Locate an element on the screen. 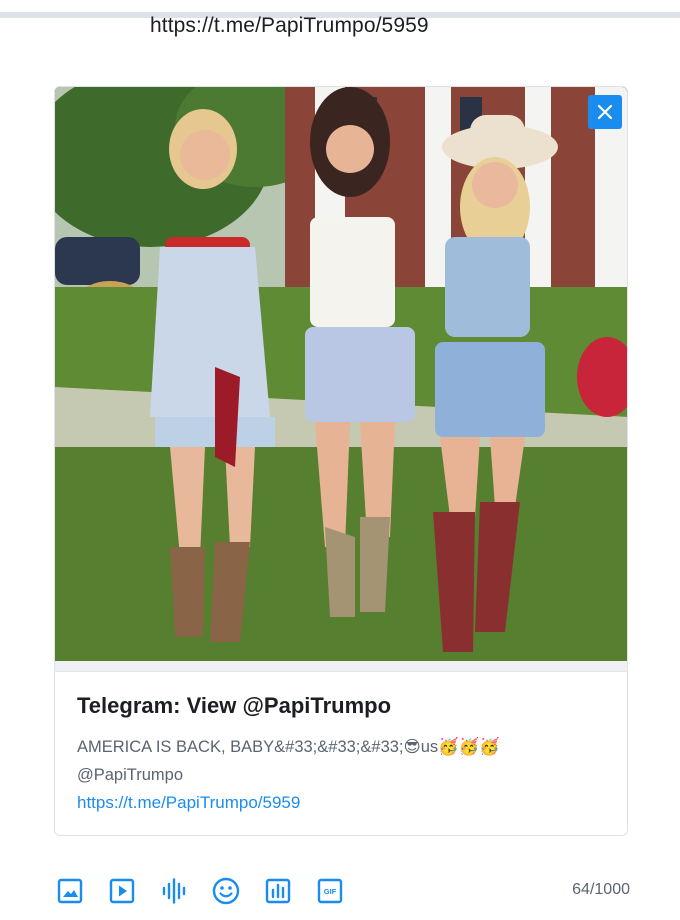 The height and width of the screenshot is (920, 680). image-caption-strip is located at coordinates (341, 666).